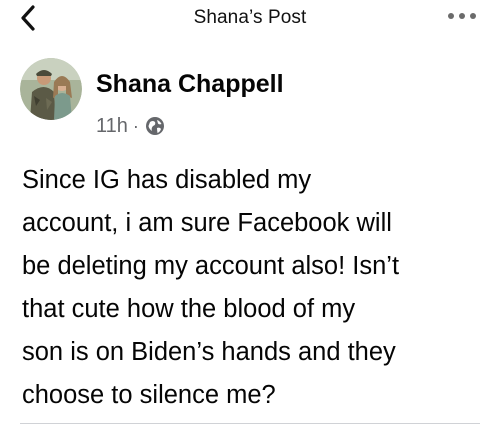 The width and height of the screenshot is (500, 430). Describe the element at coordinates (51, 89) in the screenshot. I see `avatar` at that location.